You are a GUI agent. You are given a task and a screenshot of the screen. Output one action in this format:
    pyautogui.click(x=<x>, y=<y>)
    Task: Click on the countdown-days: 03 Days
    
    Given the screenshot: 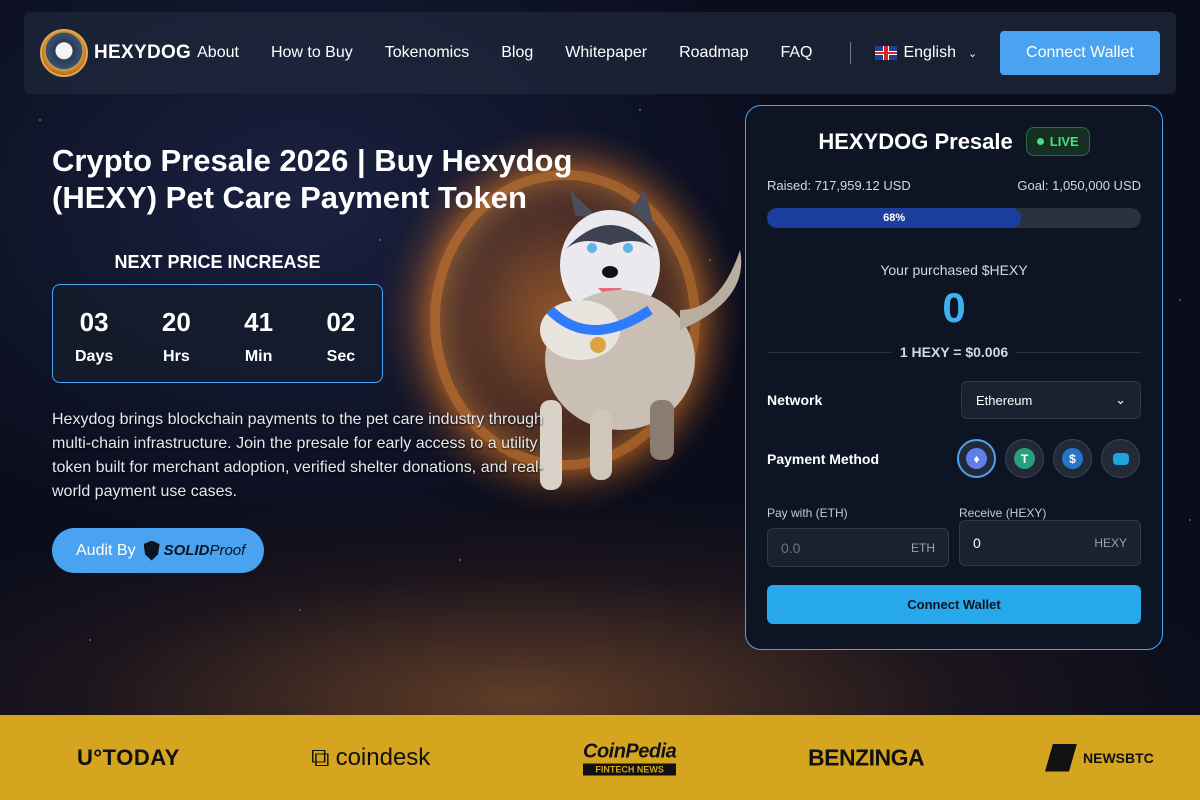 What is the action you would take?
    pyautogui.click(x=94, y=333)
    